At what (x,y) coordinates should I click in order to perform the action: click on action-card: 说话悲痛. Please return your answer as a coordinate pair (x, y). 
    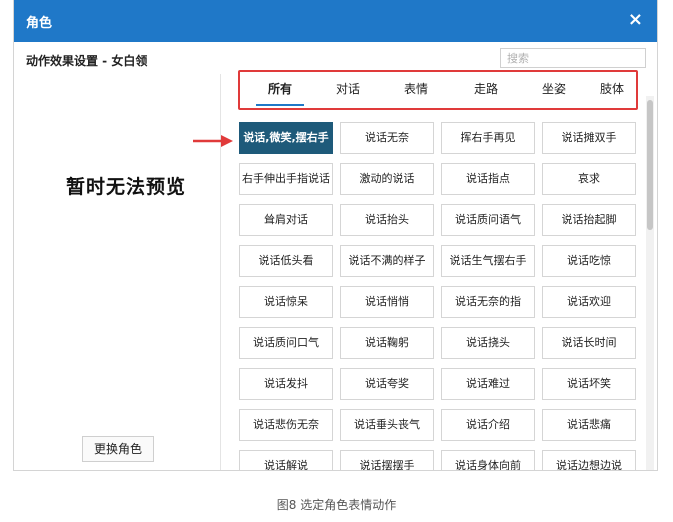
    Looking at the image, I should click on (589, 425).